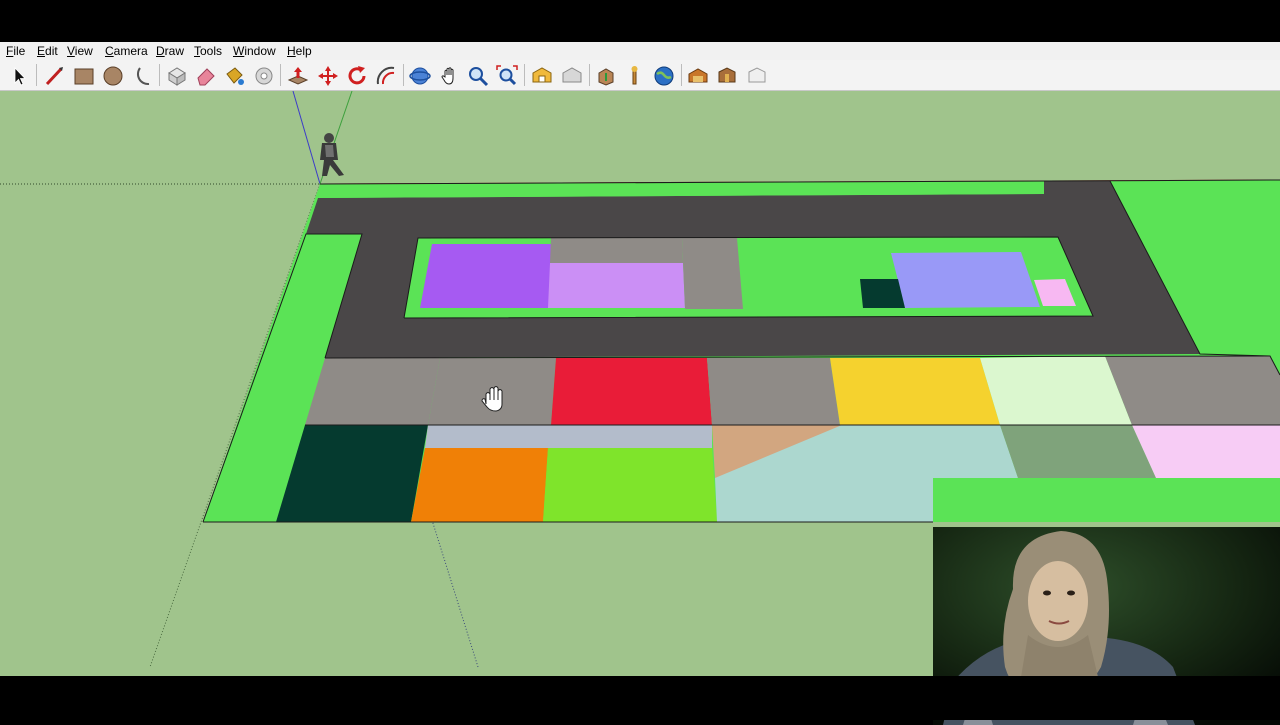 The width and height of the screenshot is (1280, 725). What do you see at coordinates (47, 51) in the screenshot?
I see `menu-edit: Edit` at bounding box center [47, 51].